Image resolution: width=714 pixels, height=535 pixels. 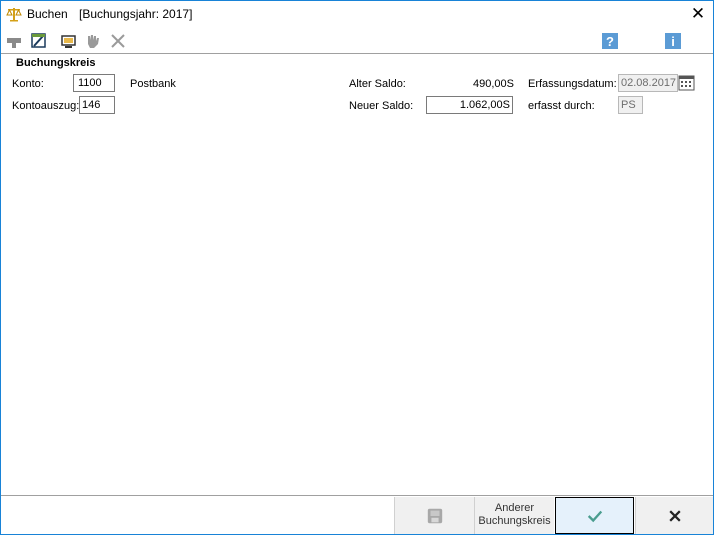 What do you see at coordinates (514, 508) in the screenshot?
I see `anderer-label-line1: Anderer` at bounding box center [514, 508].